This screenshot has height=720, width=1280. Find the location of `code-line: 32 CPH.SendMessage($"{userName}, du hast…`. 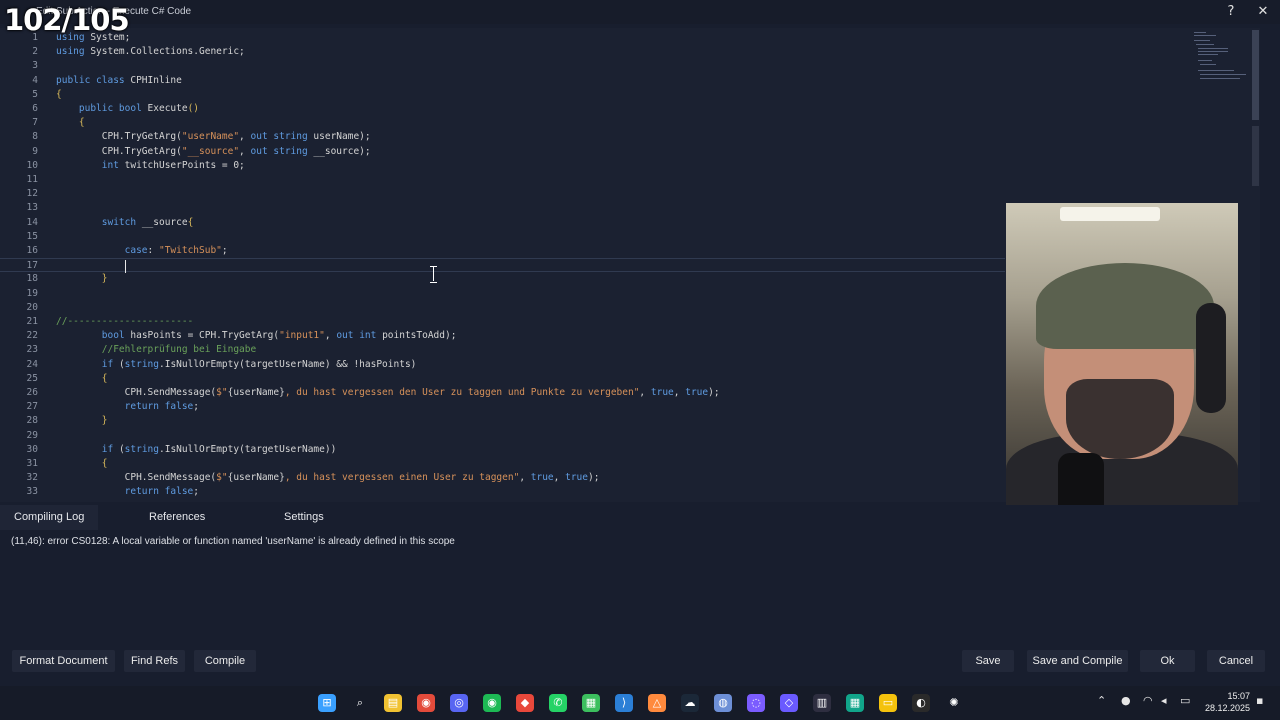

code-line: 32 CPH.SendMessage($"{userName}, du hast… is located at coordinates (502, 478).